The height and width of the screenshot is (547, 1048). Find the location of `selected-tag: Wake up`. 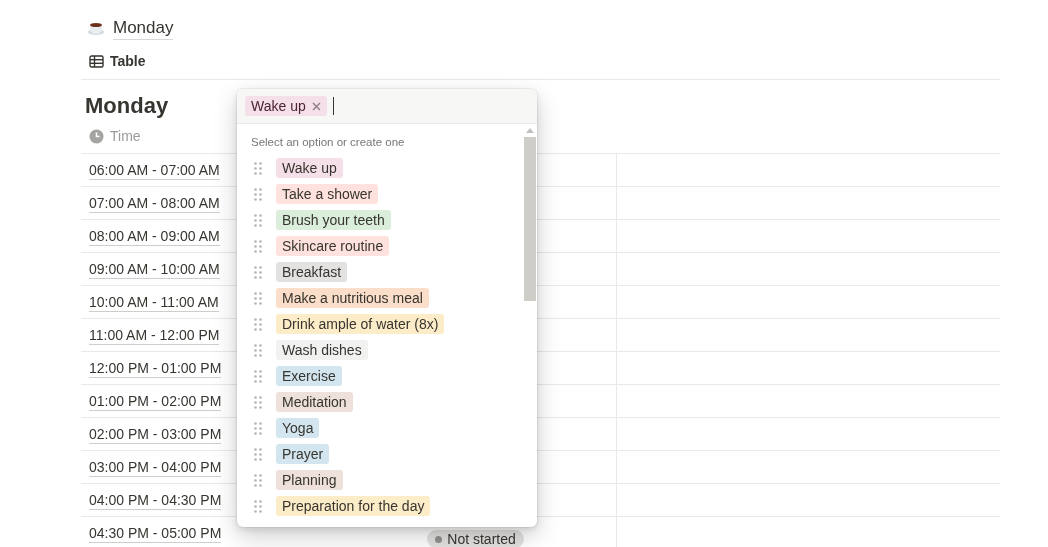

selected-tag: Wake up is located at coordinates (286, 106).